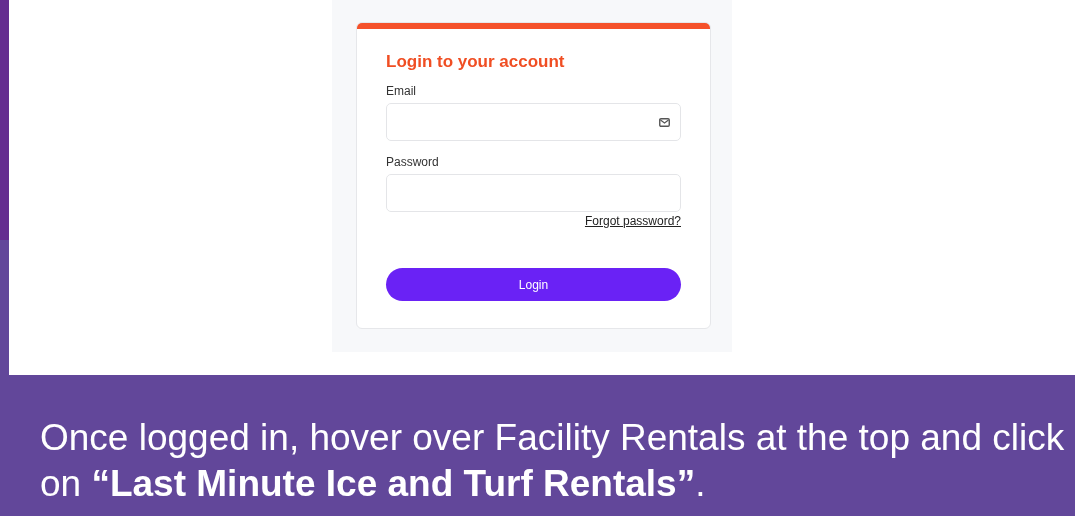 The width and height of the screenshot is (1075, 516). Describe the element at coordinates (413, 162) in the screenshot. I see `field-label: Password` at that location.